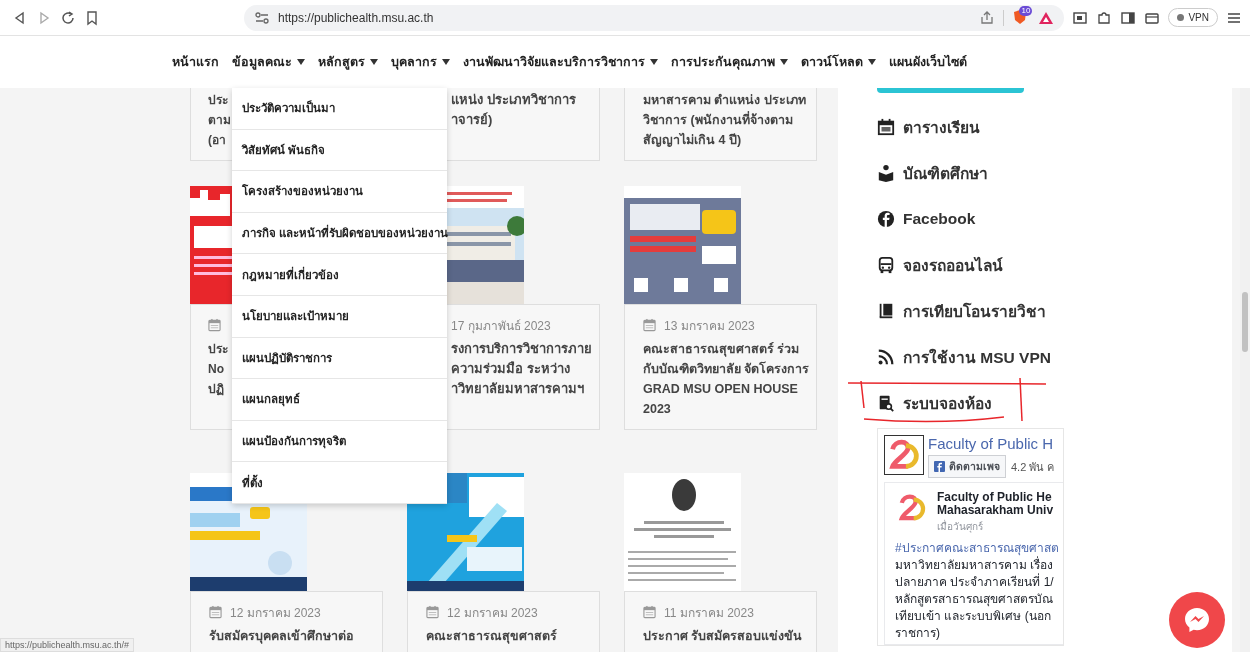 This screenshot has width=1250, height=652. What do you see at coordinates (472, 120) in the screenshot?
I see `title-fragment: าจารย์)` at bounding box center [472, 120].